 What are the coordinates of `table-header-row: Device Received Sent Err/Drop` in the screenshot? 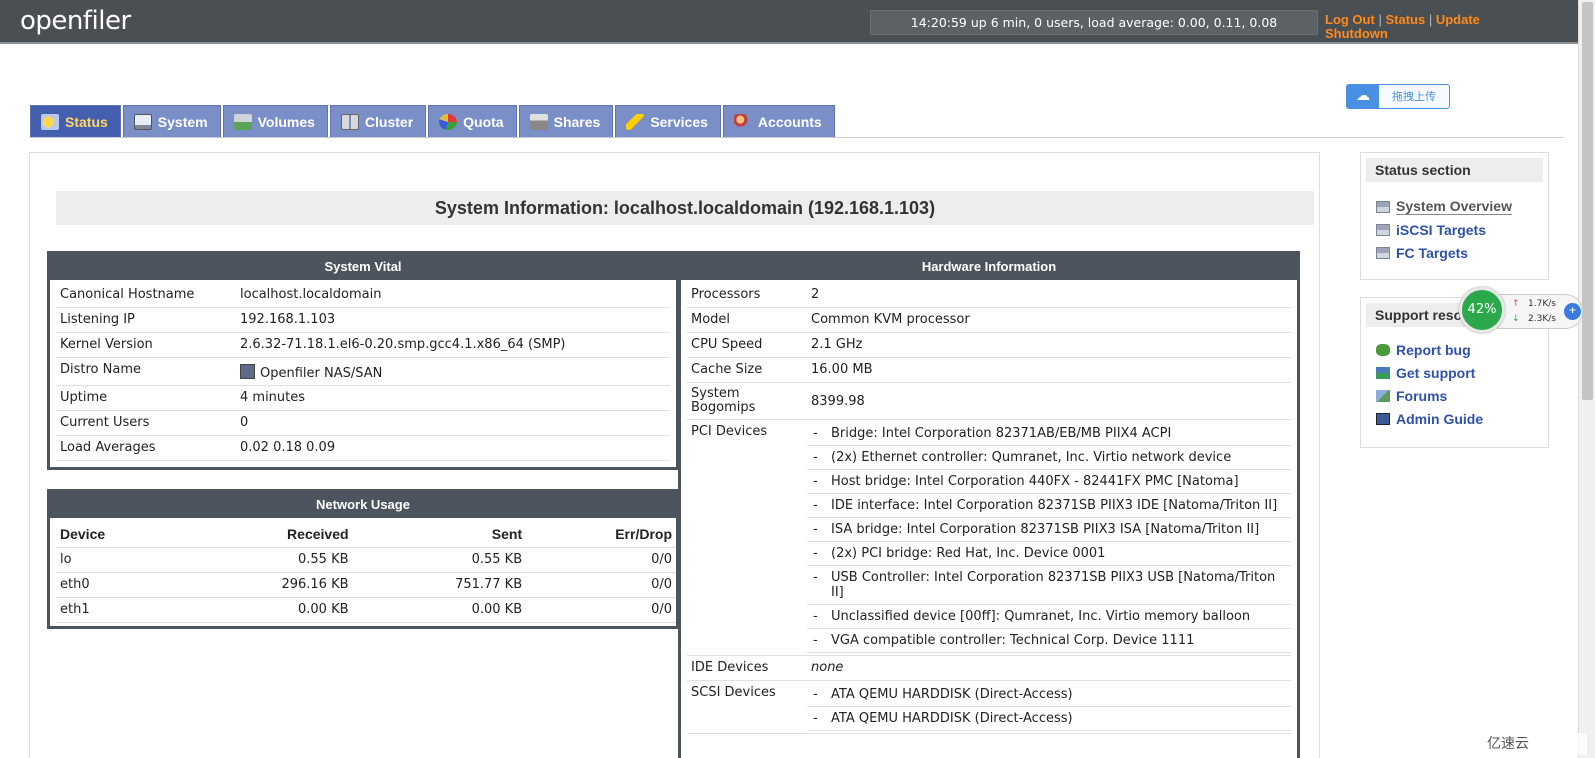 It's located at (366, 535).